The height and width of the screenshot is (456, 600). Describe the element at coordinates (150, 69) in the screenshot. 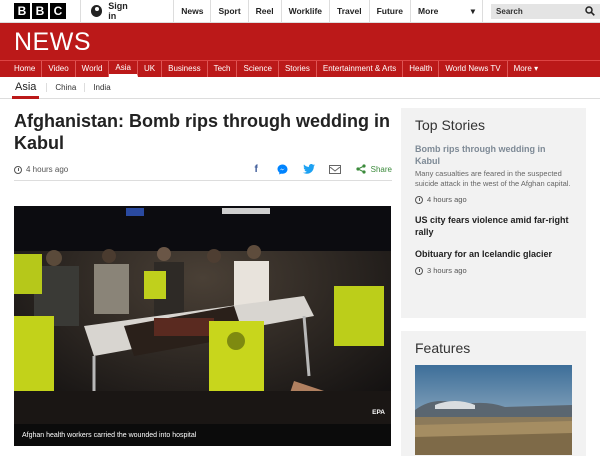

I see `news-nav-uk: UK` at that location.